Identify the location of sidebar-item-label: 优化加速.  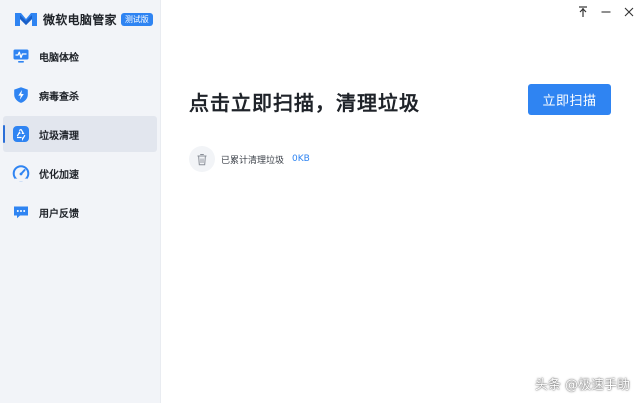
(59, 175).